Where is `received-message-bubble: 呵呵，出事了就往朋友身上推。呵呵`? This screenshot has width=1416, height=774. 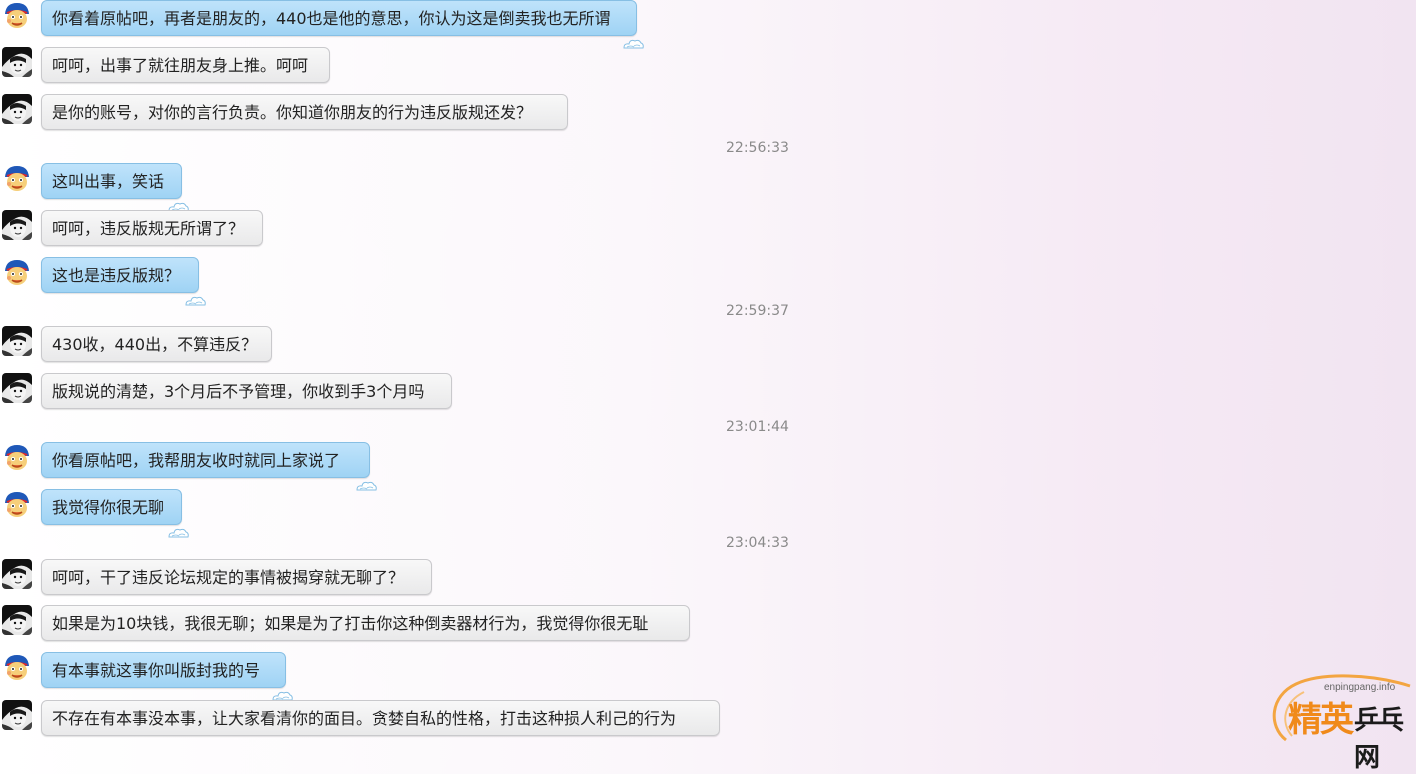 received-message-bubble: 呵呵，出事了就往朋友身上推。呵呵 is located at coordinates (185, 65).